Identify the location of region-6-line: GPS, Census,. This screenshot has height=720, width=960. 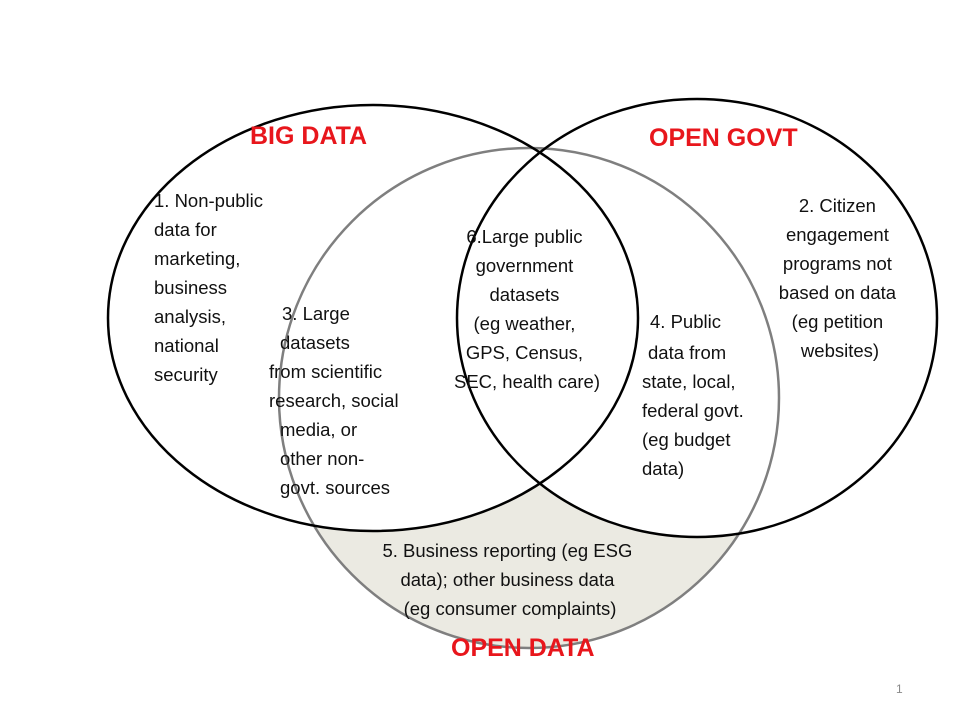
(524, 352).